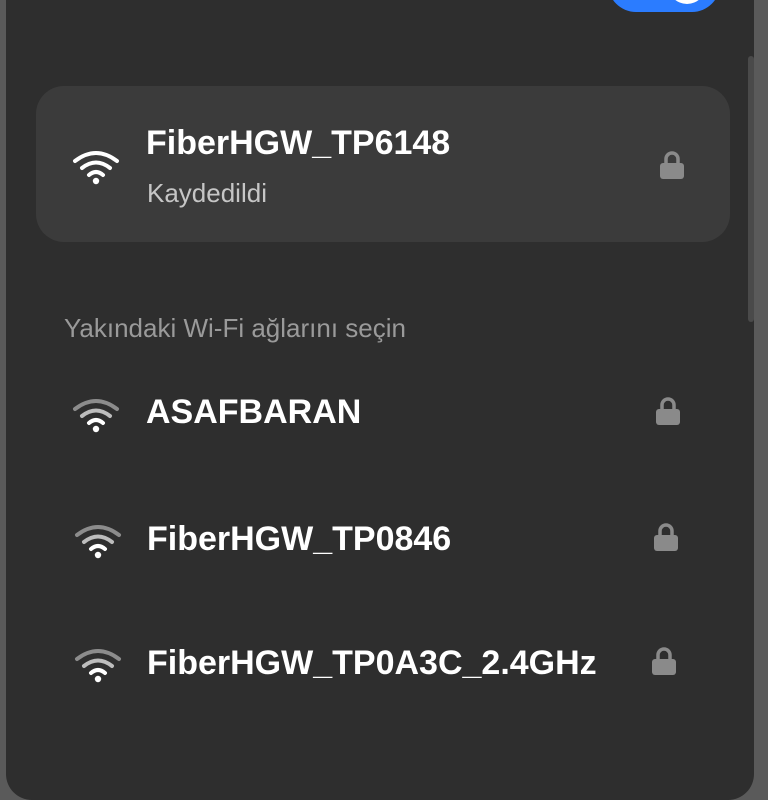  I want to click on saved-network-status: Kaydedildi, so click(207, 193).